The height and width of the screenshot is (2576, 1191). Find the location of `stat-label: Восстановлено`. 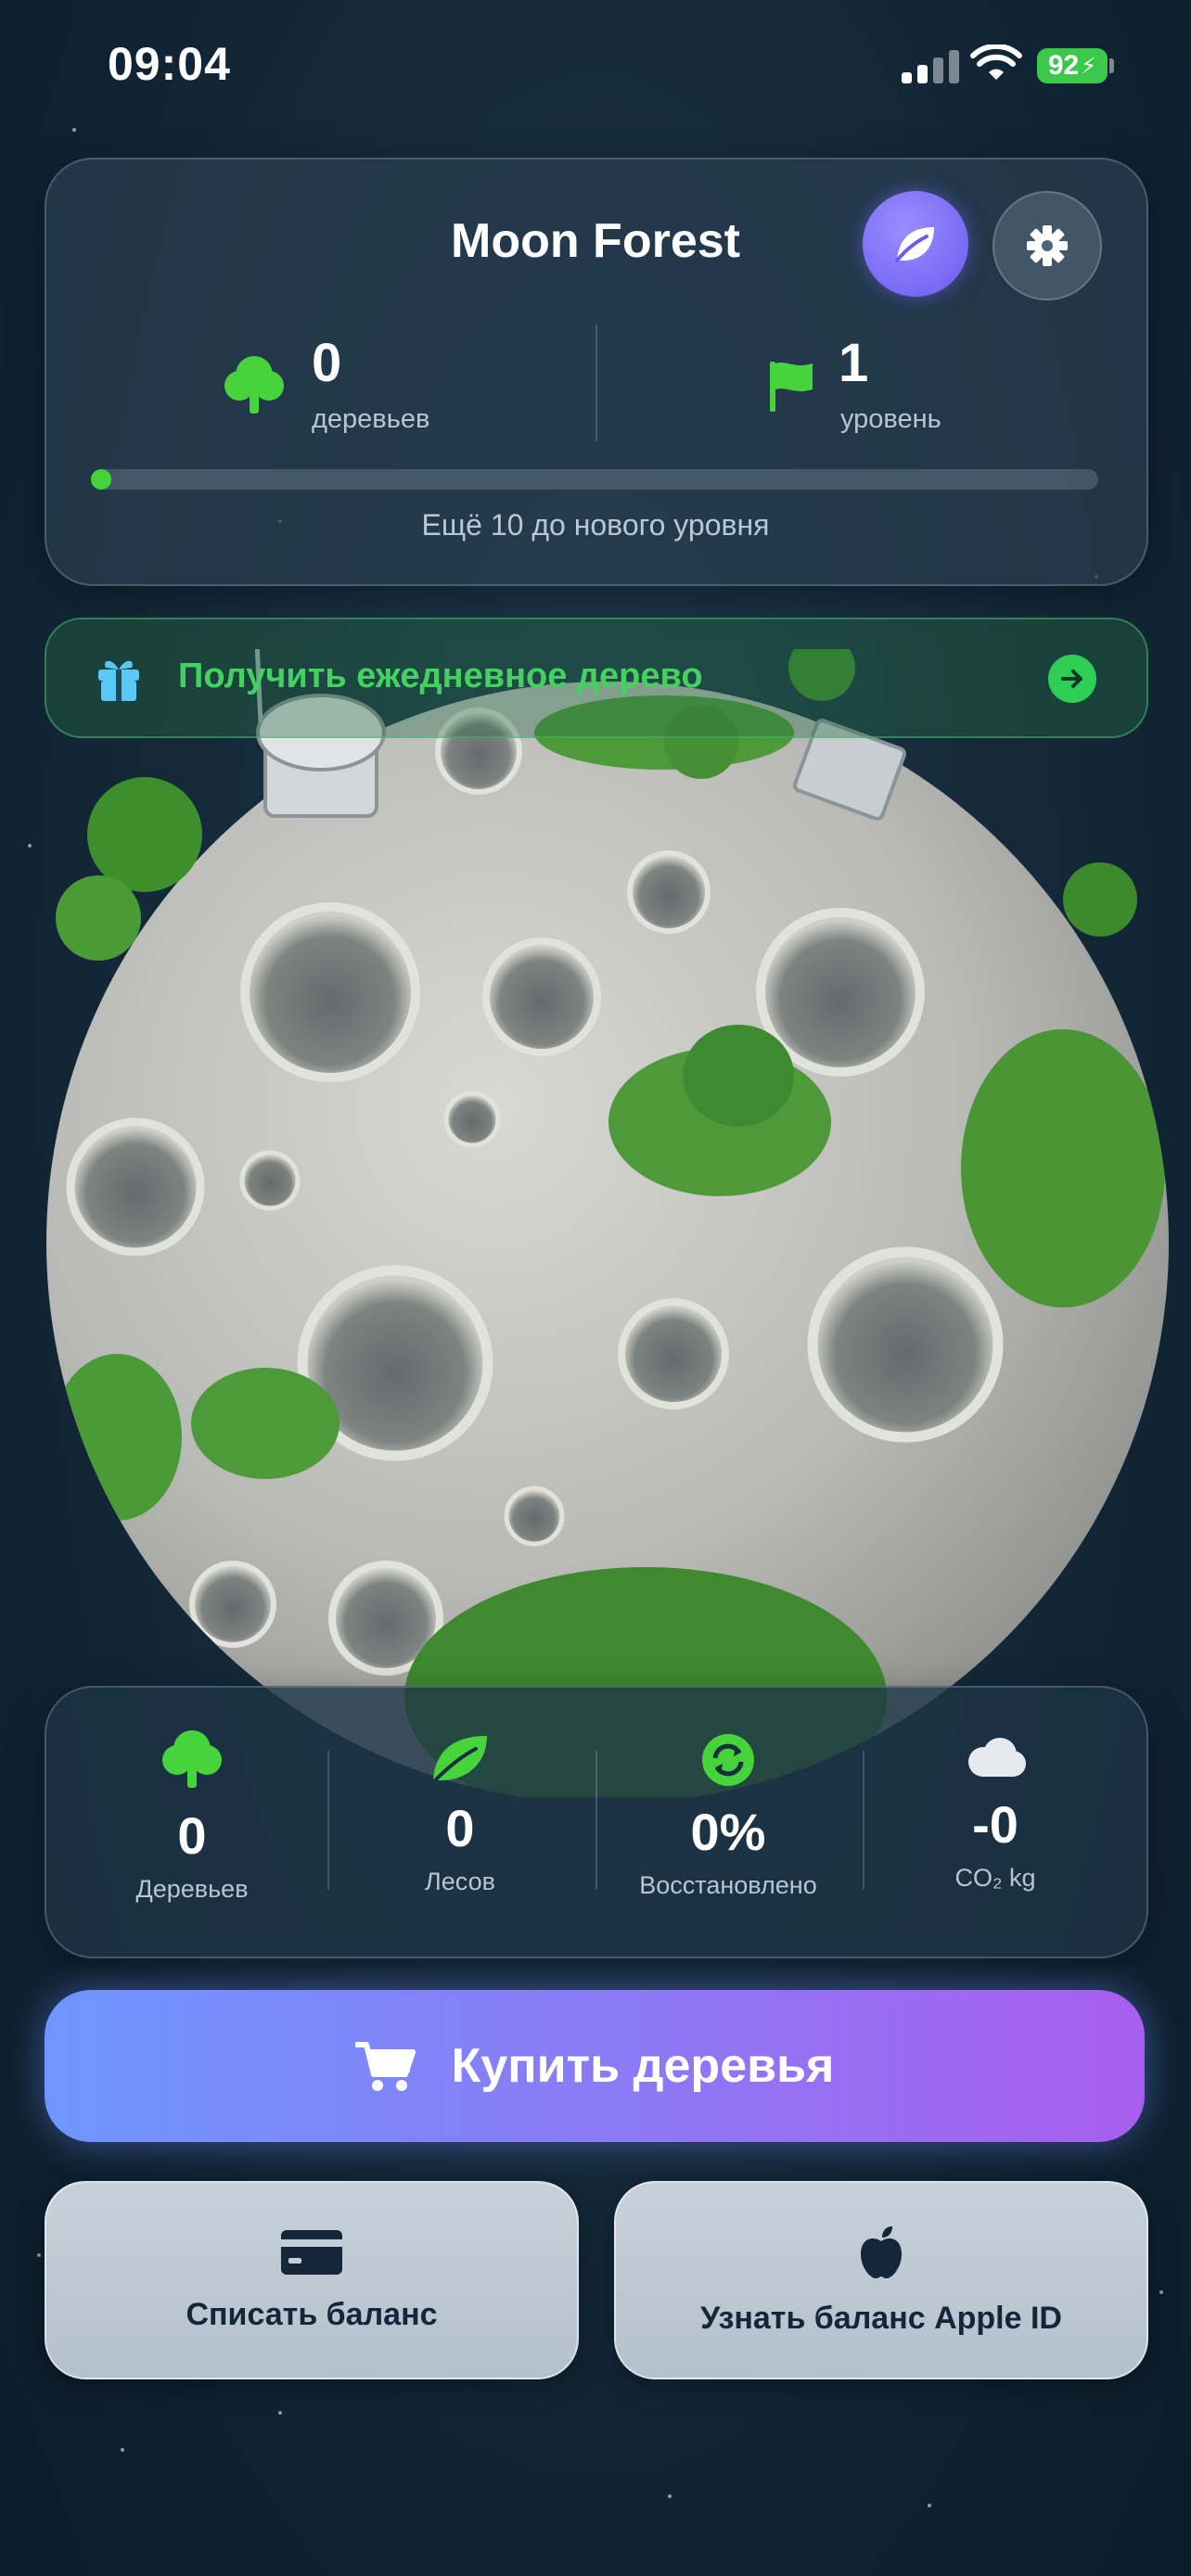

stat-label: Восстановлено is located at coordinates (728, 1885).